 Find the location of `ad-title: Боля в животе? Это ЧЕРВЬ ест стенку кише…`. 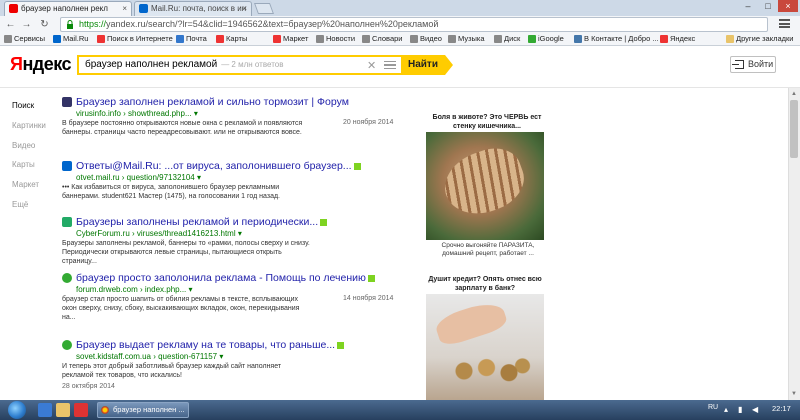

ad-title: Боля в животе? Это ЧЕРВЬ ест стенку кише… is located at coordinates (487, 122).